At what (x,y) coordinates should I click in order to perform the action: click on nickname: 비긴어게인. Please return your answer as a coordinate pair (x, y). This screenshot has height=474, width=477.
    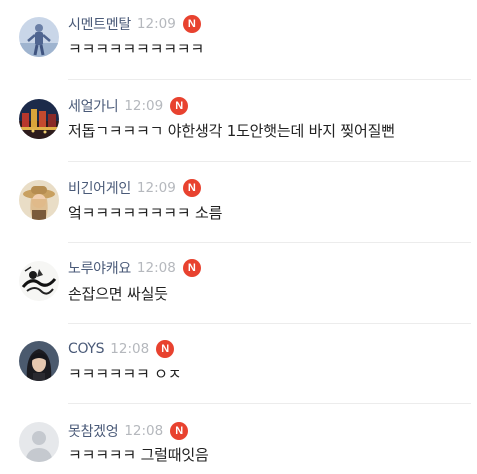
    Looking at the image, I should click on (99, 188).